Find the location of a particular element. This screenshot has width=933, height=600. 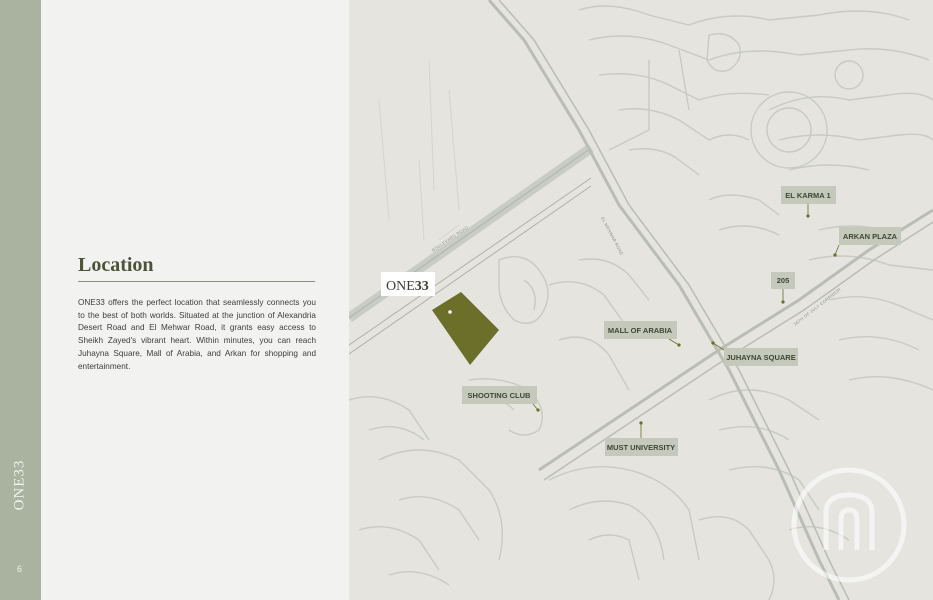

title-divider is located at coordinates (196, 281).